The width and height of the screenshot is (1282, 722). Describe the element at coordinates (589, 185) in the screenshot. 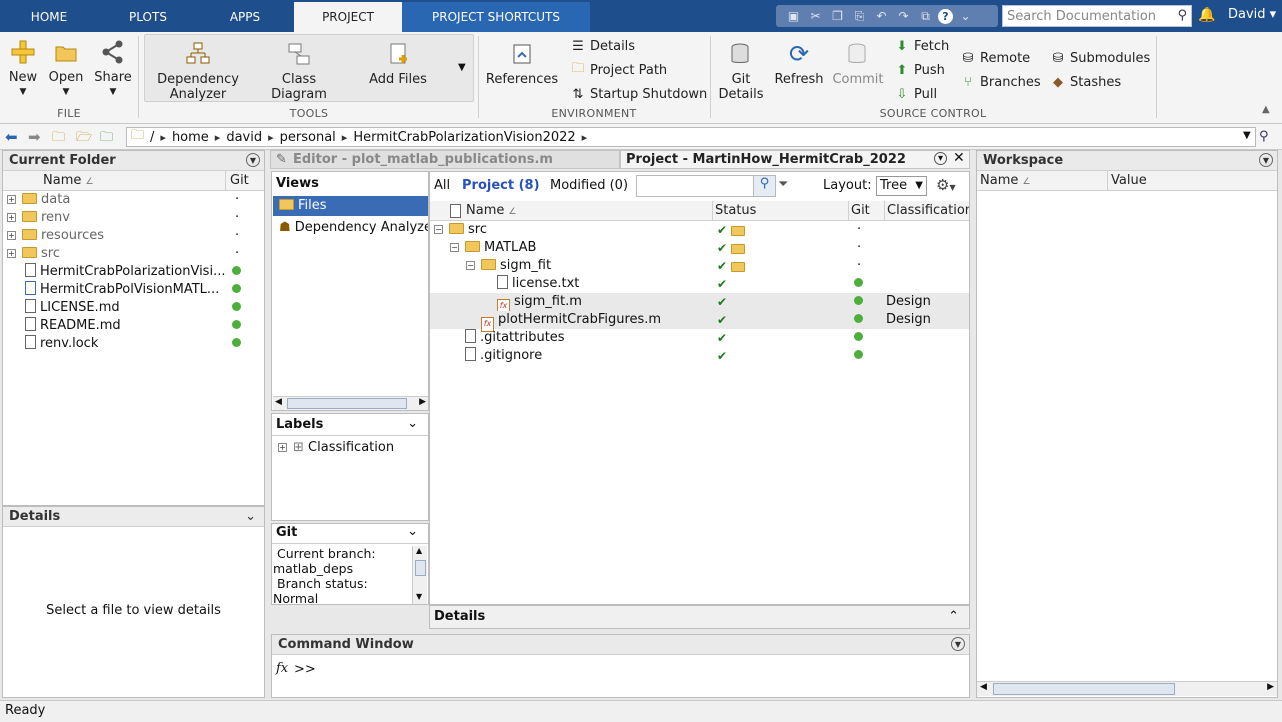

I see `filter-modified: Modified (0)` at that location.